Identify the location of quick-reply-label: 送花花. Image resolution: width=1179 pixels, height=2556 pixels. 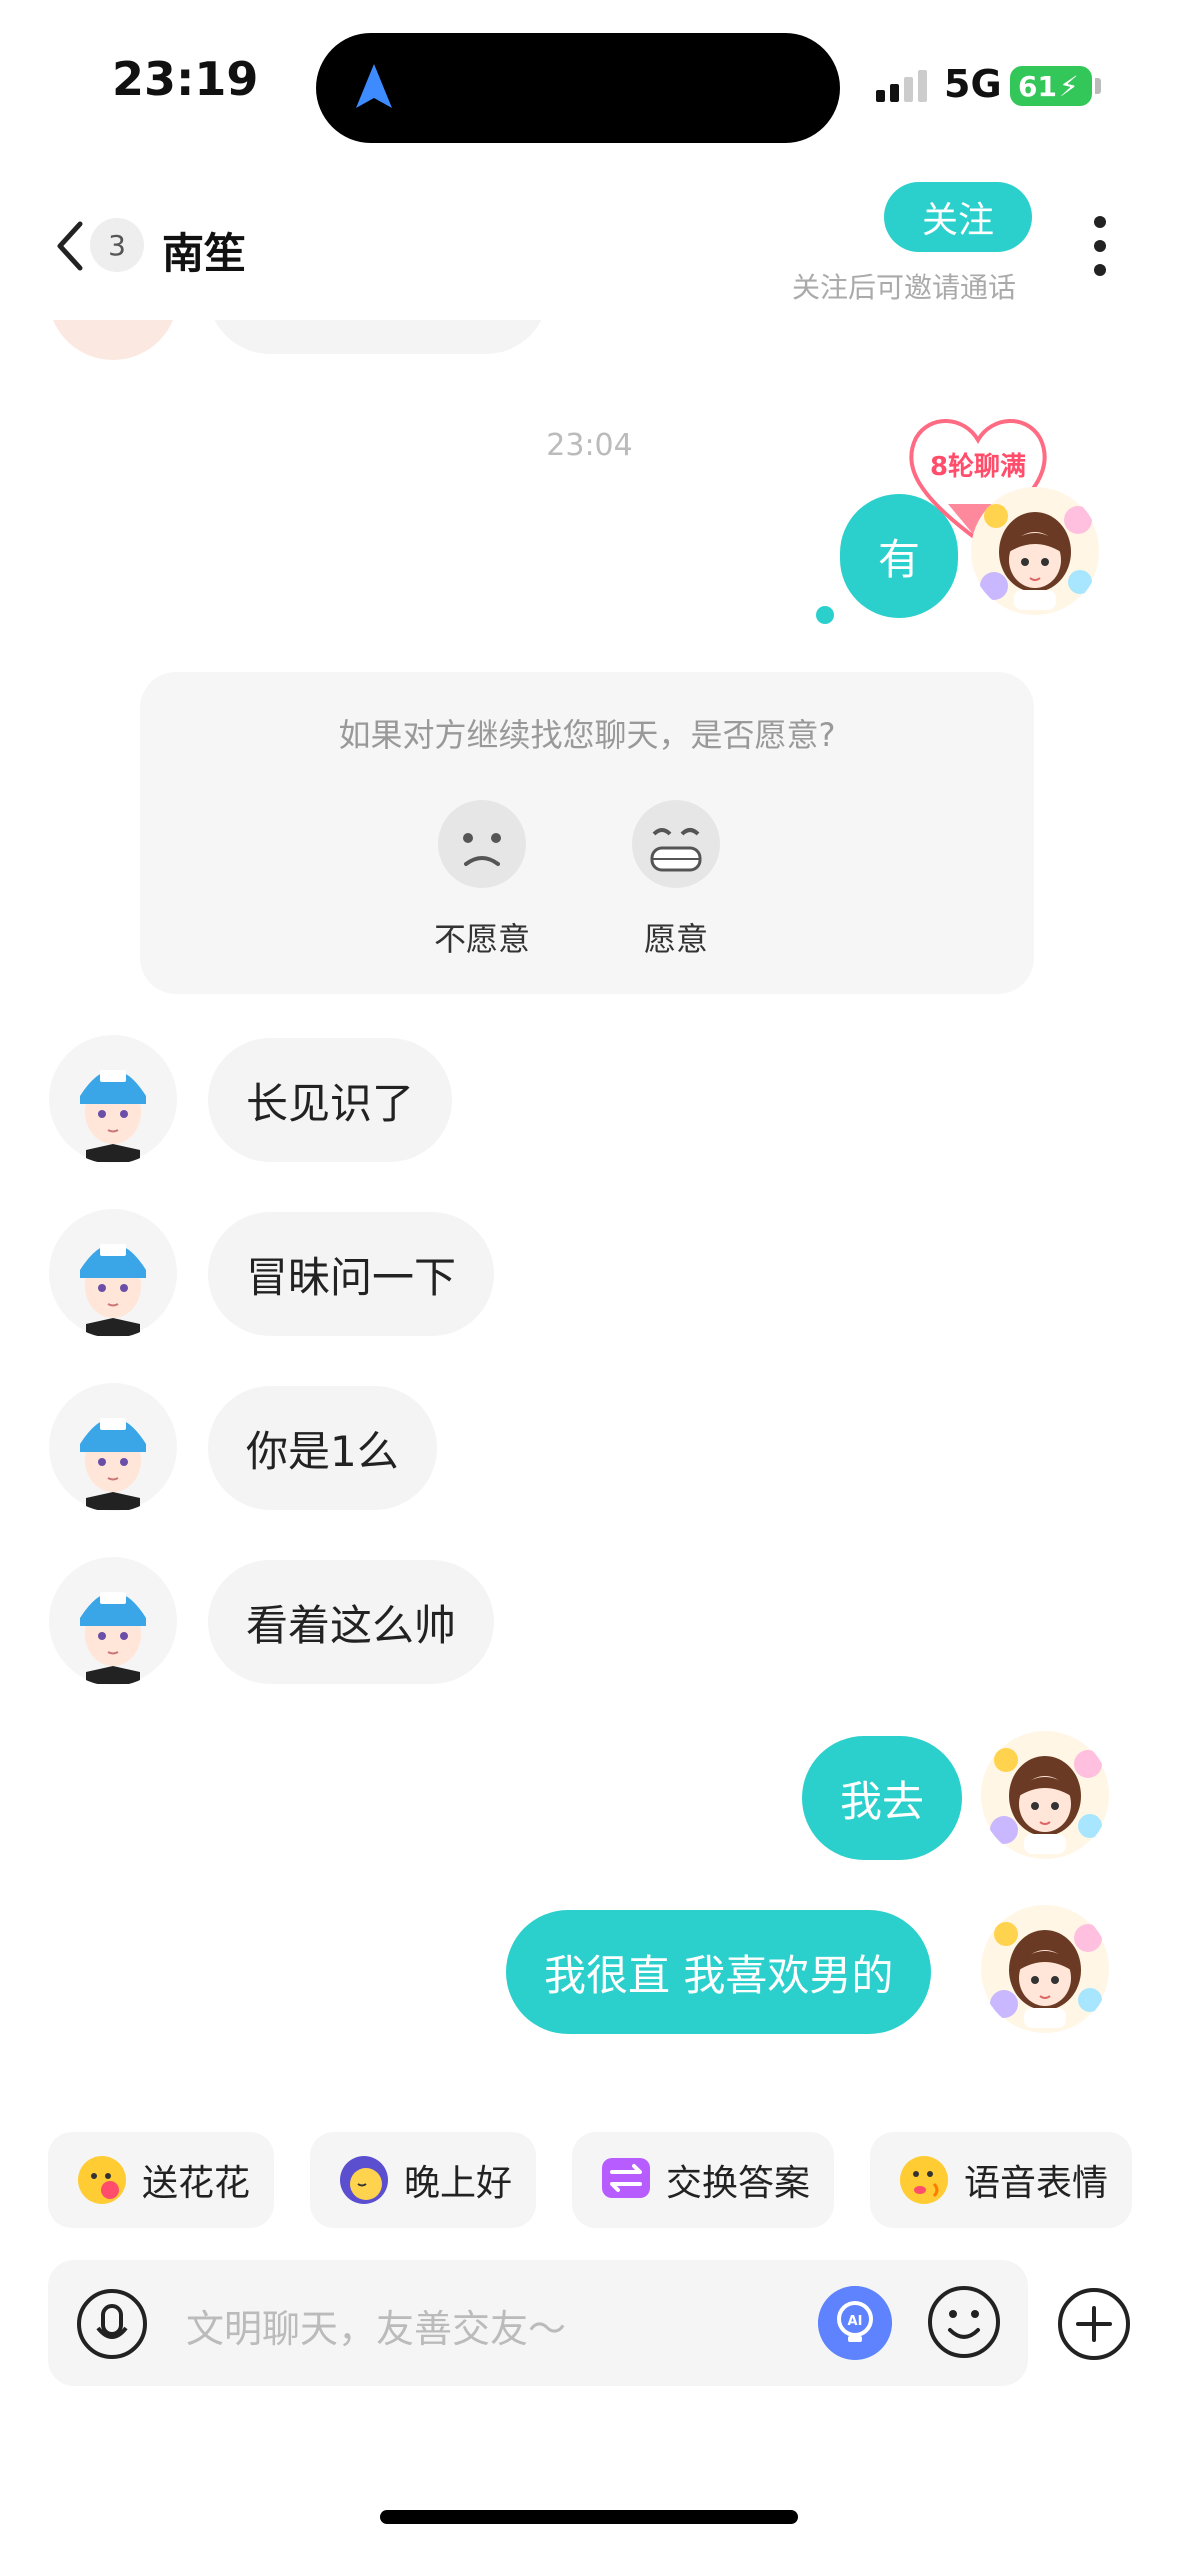
(196, 2183).